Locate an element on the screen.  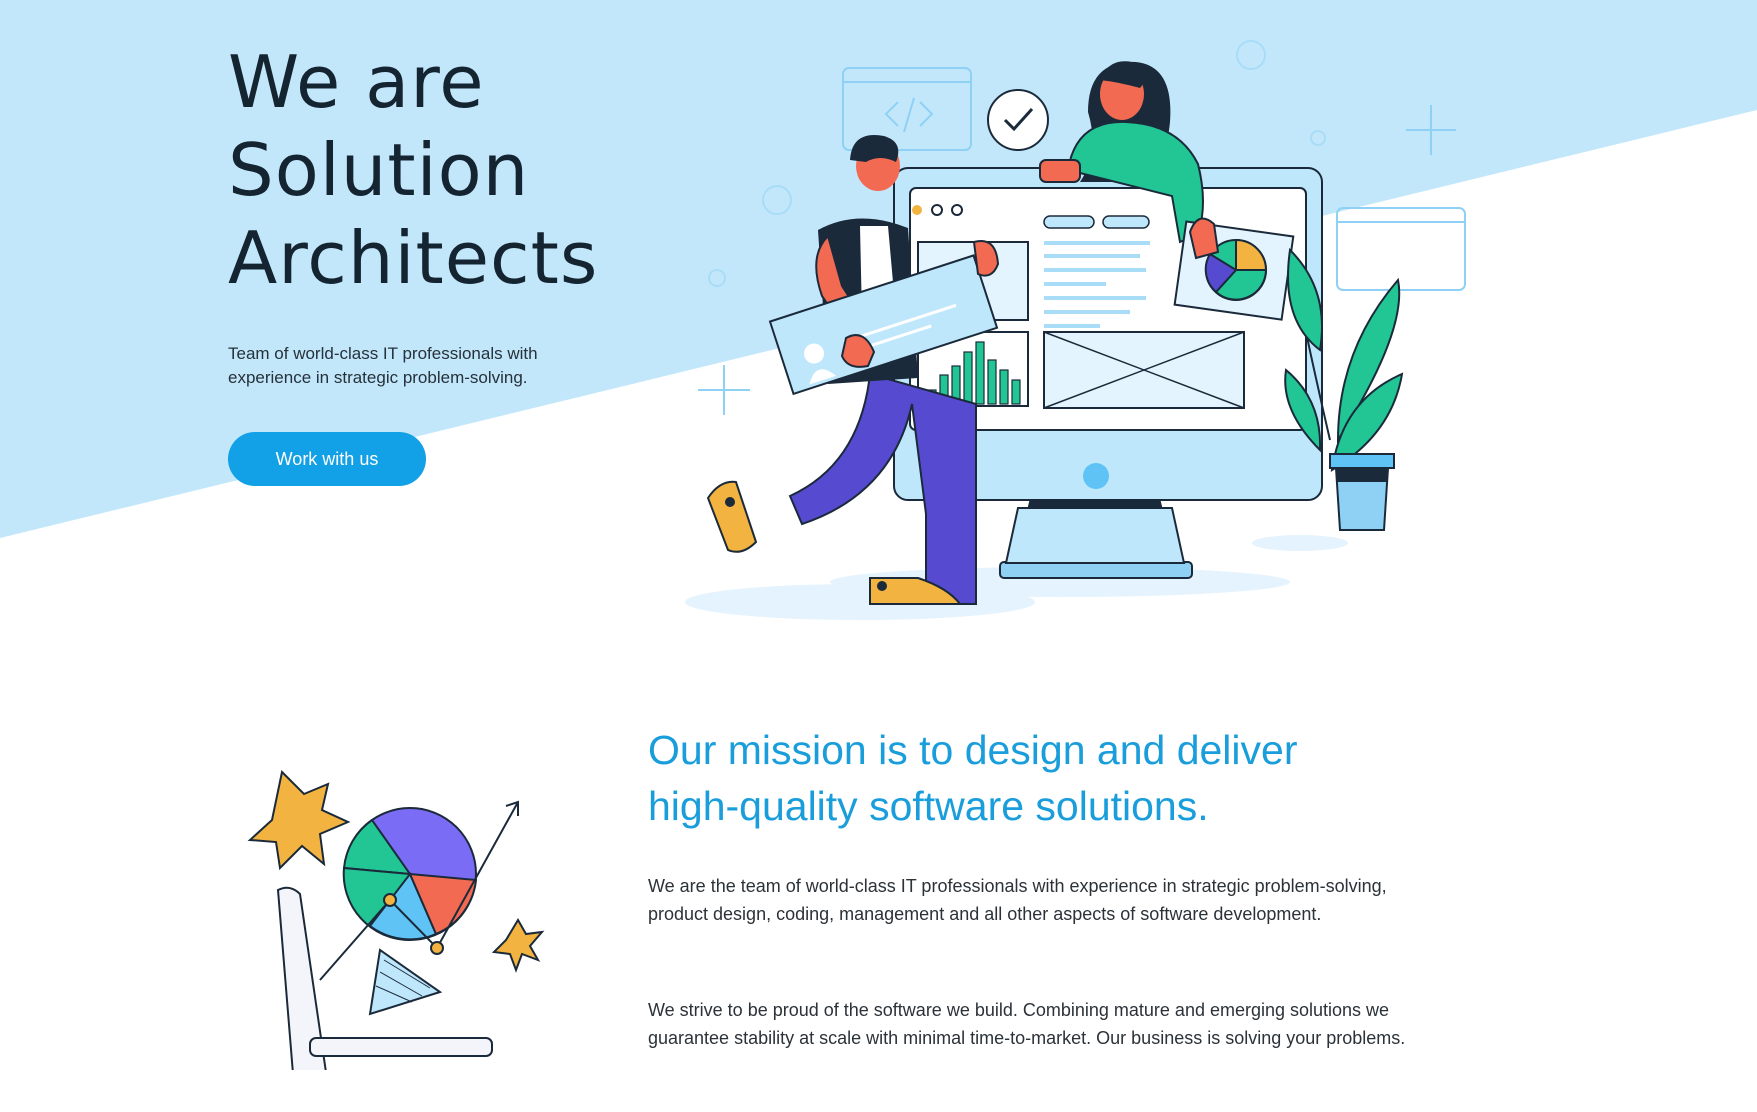
mission-illustration is located at coordinates (396, 919).